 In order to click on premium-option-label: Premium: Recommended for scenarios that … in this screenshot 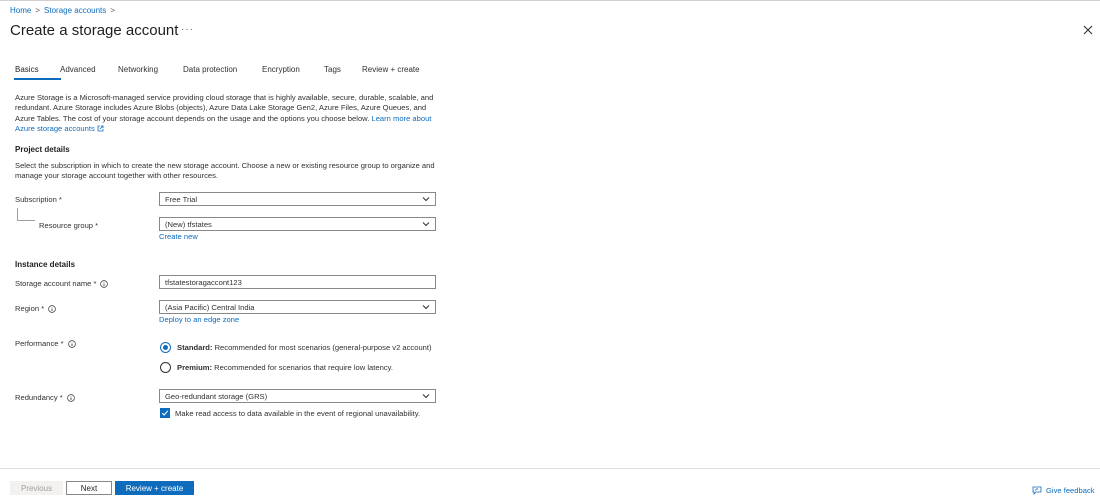, I will do `click(285, 367)`.